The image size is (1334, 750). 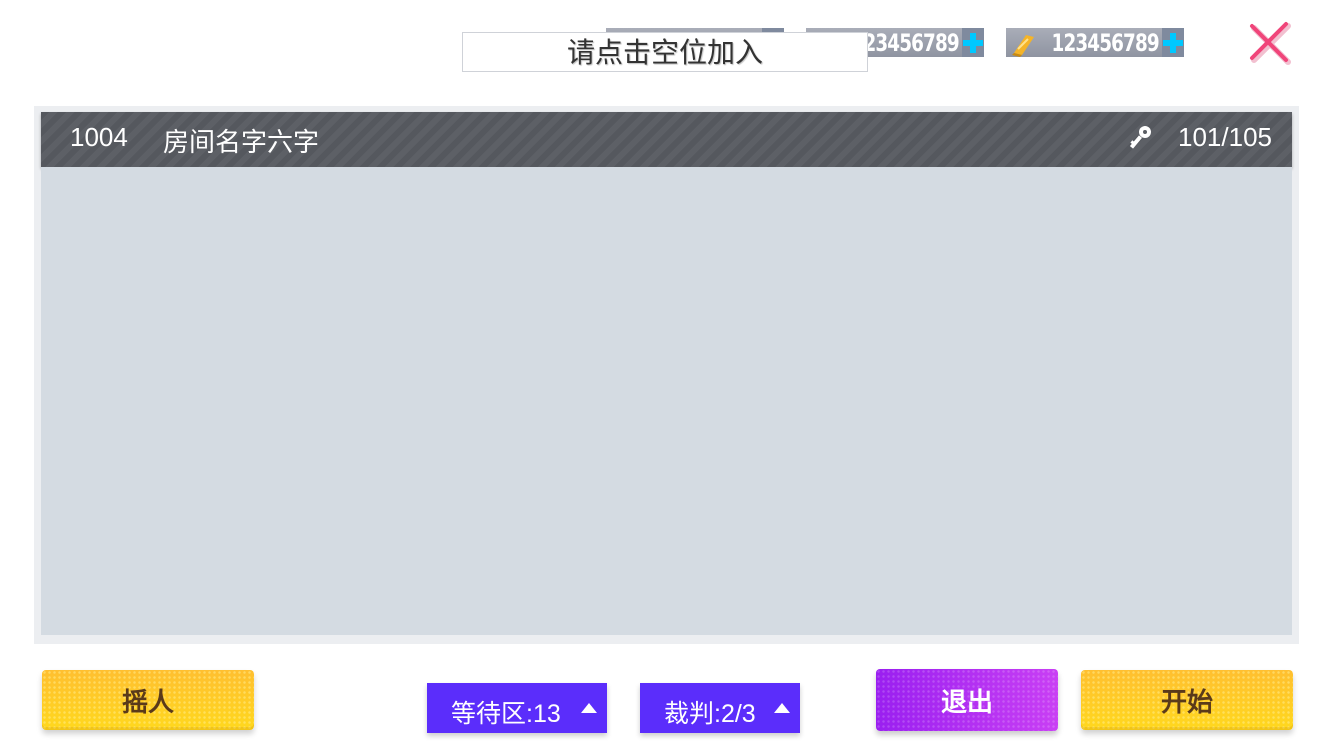 I want to click on close-icon, so click(x=1270, y=43).